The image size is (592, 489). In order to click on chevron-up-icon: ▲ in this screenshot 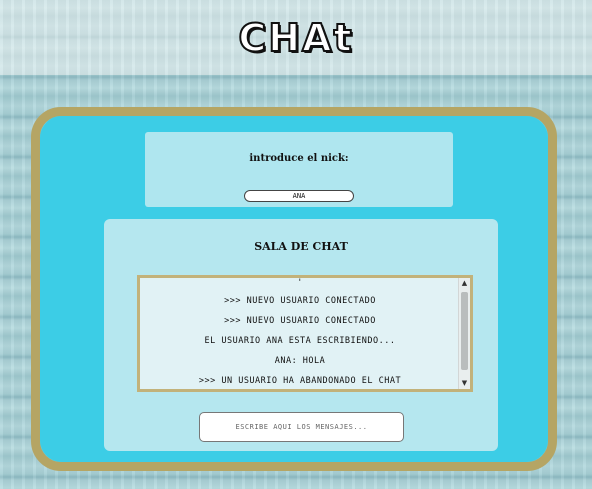, I will do `click(464, 283)`.